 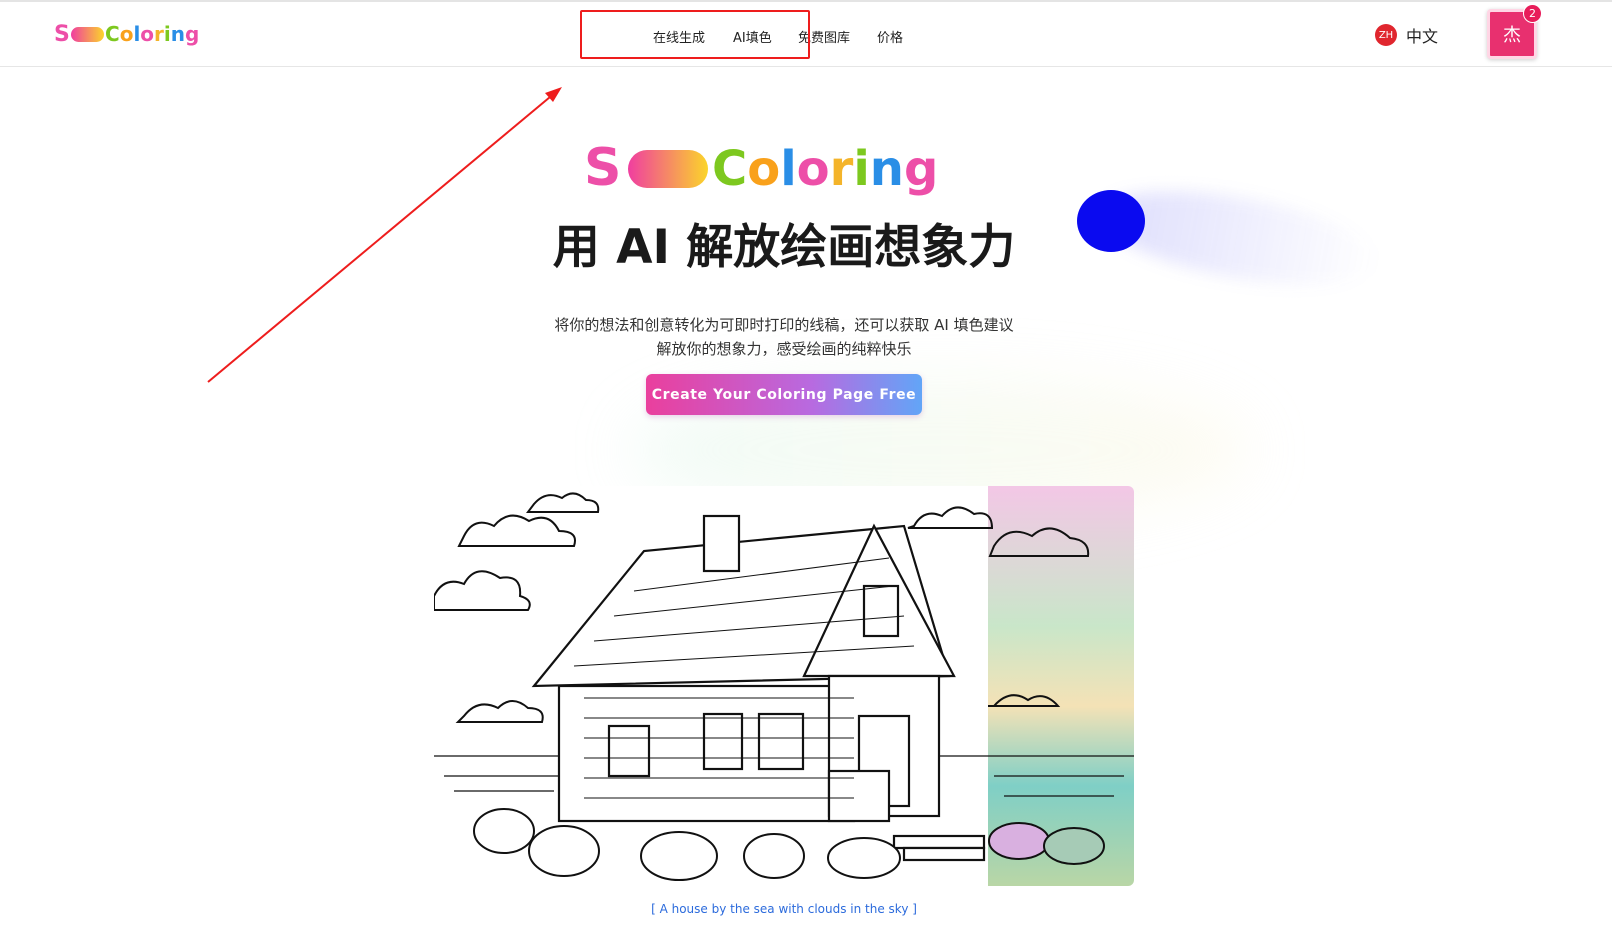 What do you see at coordinates (1532, 13) in the screenshot?
I see `notification-badge: 2` at bounding box center [1532, 13].